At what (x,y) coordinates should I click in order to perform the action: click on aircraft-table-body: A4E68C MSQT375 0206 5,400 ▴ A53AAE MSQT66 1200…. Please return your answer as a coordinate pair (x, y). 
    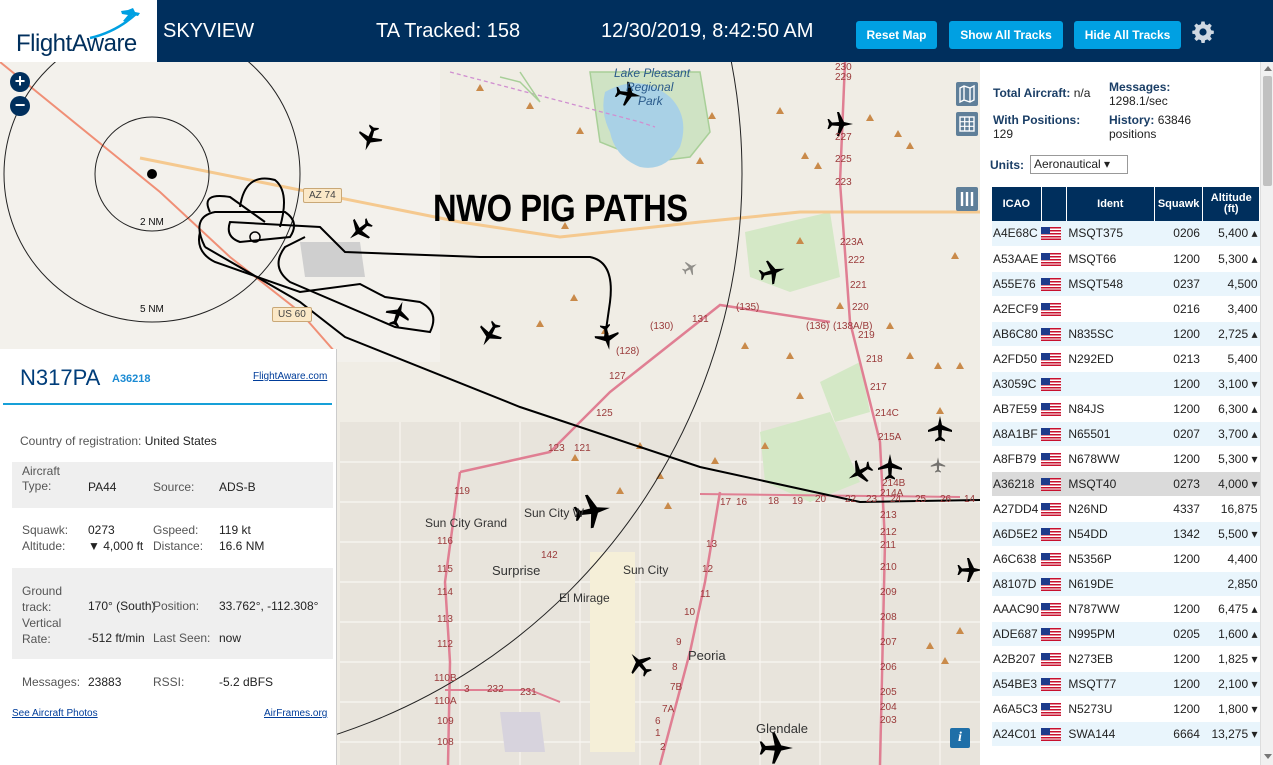
    Looking at the image, I should click on (1126, 484).